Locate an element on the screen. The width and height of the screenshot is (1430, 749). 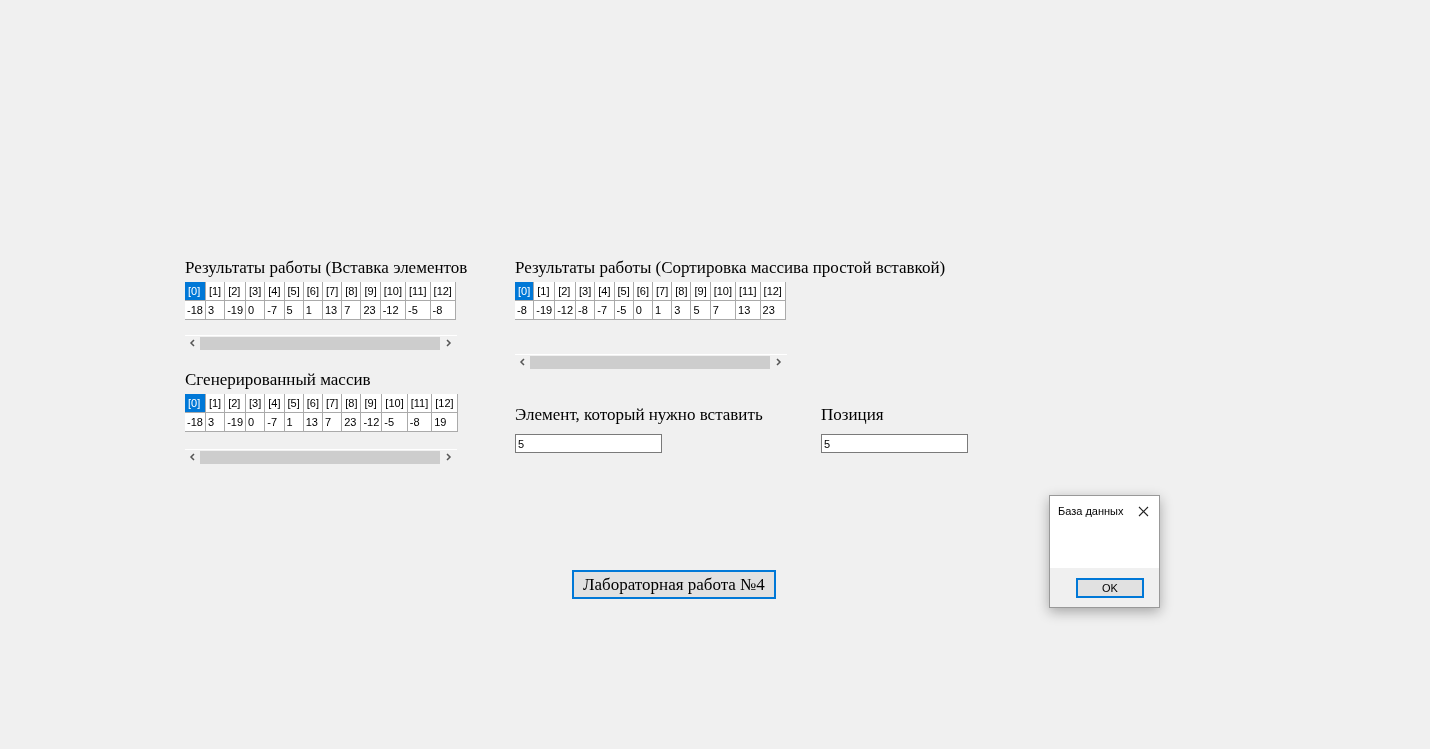
lab-work-button: Лабораторная работа №4 is located at coordinates (674, 584).